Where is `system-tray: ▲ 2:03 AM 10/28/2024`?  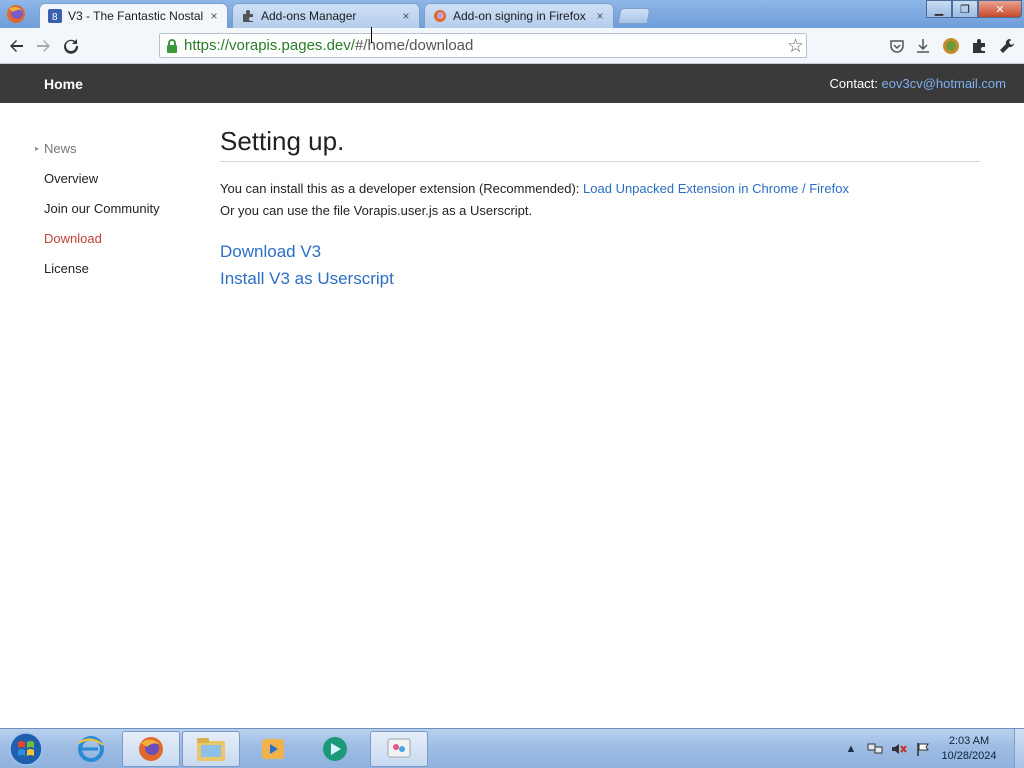
system-tray: ▲ 2:03 AM 10/28/2024 is located at coordinates (933, 748).